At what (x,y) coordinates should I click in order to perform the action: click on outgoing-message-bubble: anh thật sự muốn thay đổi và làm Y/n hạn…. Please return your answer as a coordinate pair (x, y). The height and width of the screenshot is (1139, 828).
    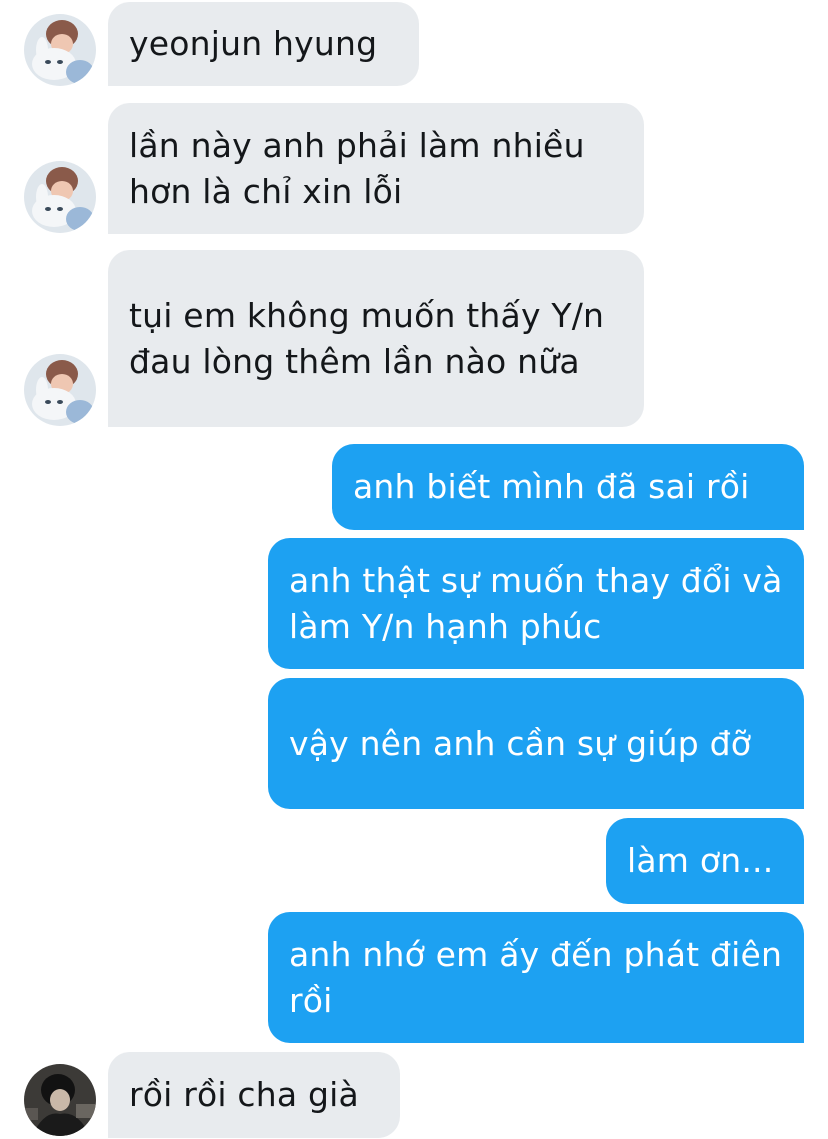
    Looking at the image, I should click on (536, 603).